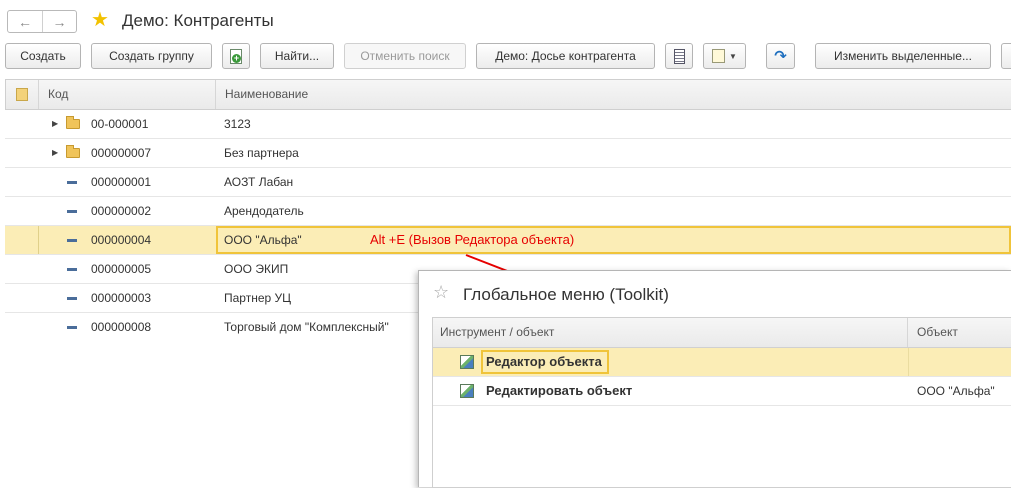 The height and width of the screenshot is (488, 1011). What do you see at coordinates (467, 362) in the screenshot?
I see `object-editor-icon` at bounding box center [467, 362].